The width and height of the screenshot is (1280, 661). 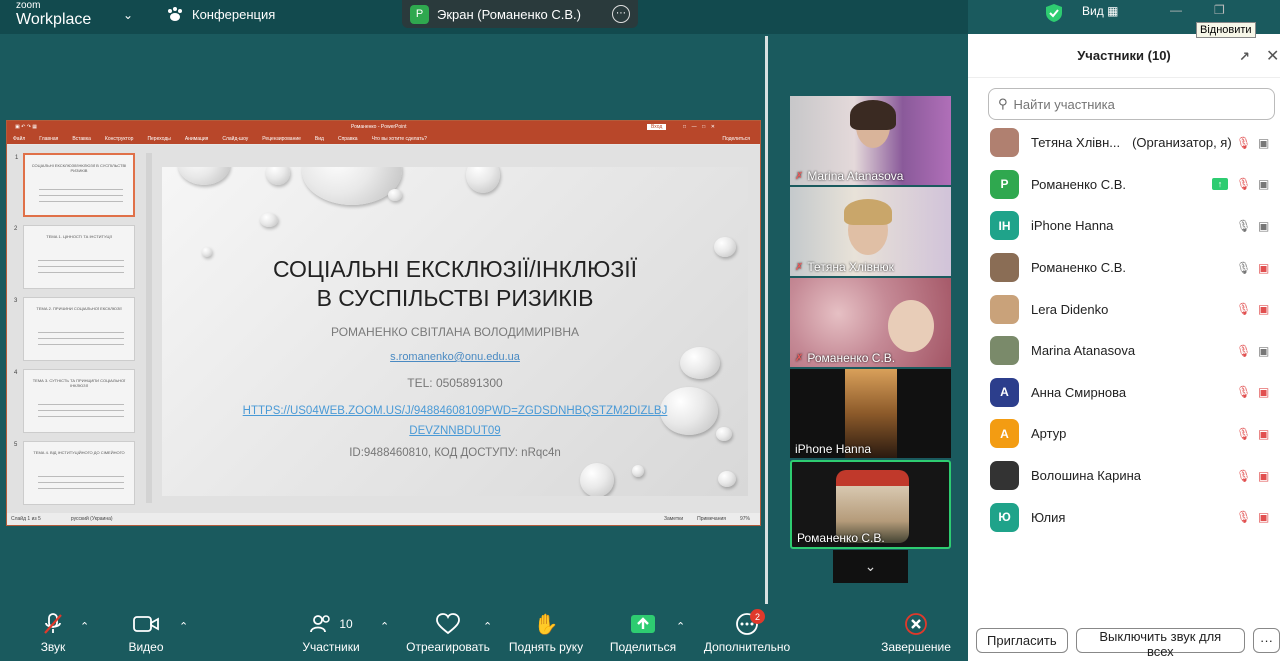 I want to click on participants-button: 10 Участники, so click(x=331, y=633).